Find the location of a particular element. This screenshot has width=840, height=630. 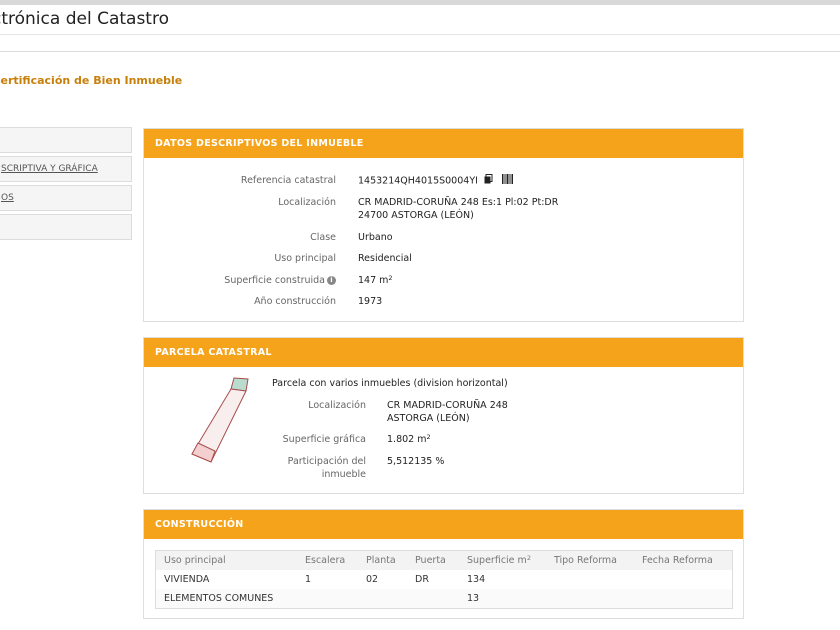

localizacion-label: Localización is located at coordinates (307, 202).